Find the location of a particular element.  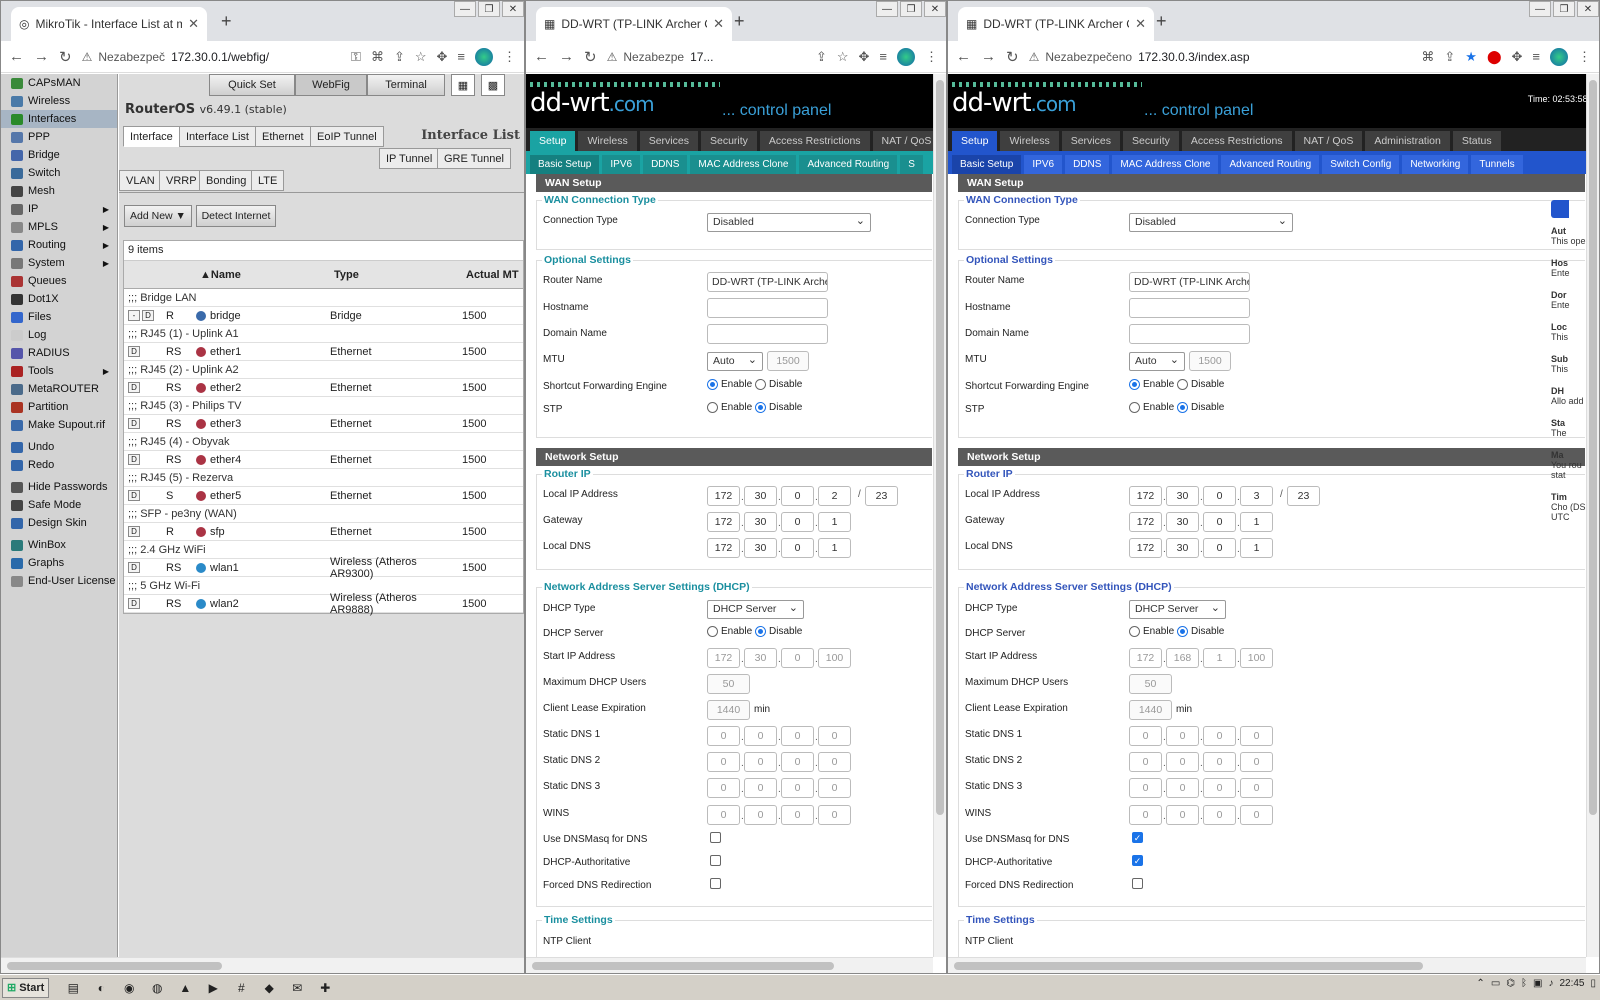

horizontal-scrollbar is located at coordinates (262, 965).